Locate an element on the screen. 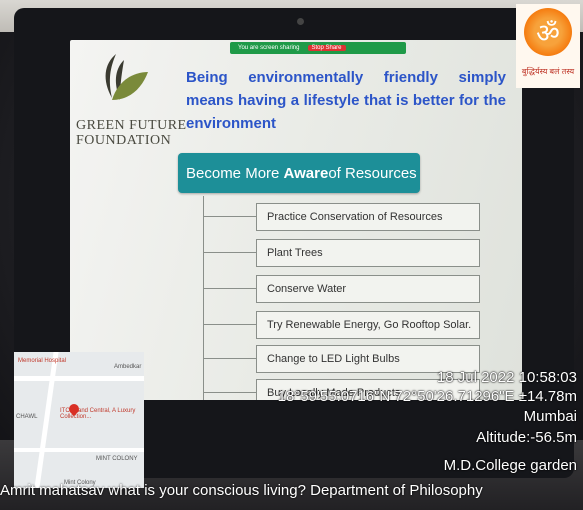  emblem-motto: बुद्धिर्यस्य बलं तस्य is located at coordinates (548, 71).